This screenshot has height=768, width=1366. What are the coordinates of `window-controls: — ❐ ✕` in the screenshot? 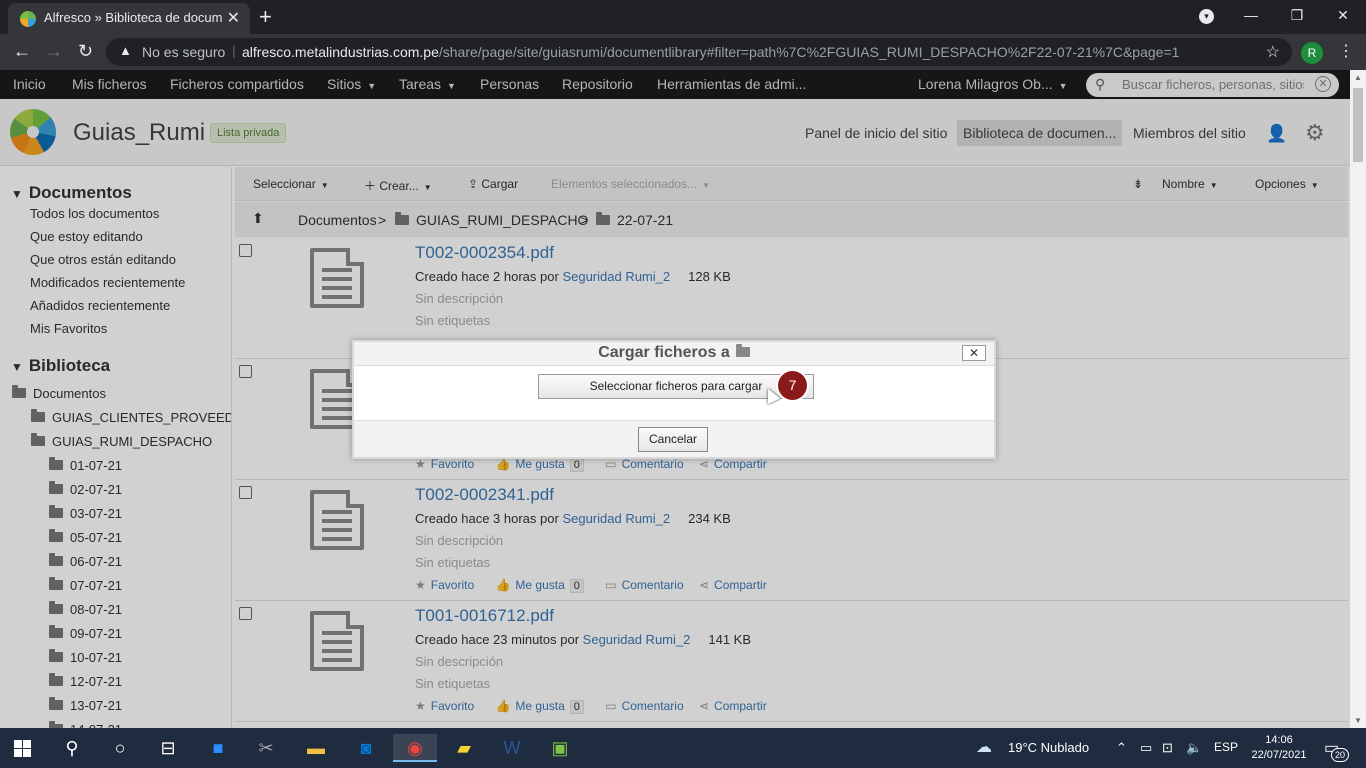 It's located at (1297, 17).